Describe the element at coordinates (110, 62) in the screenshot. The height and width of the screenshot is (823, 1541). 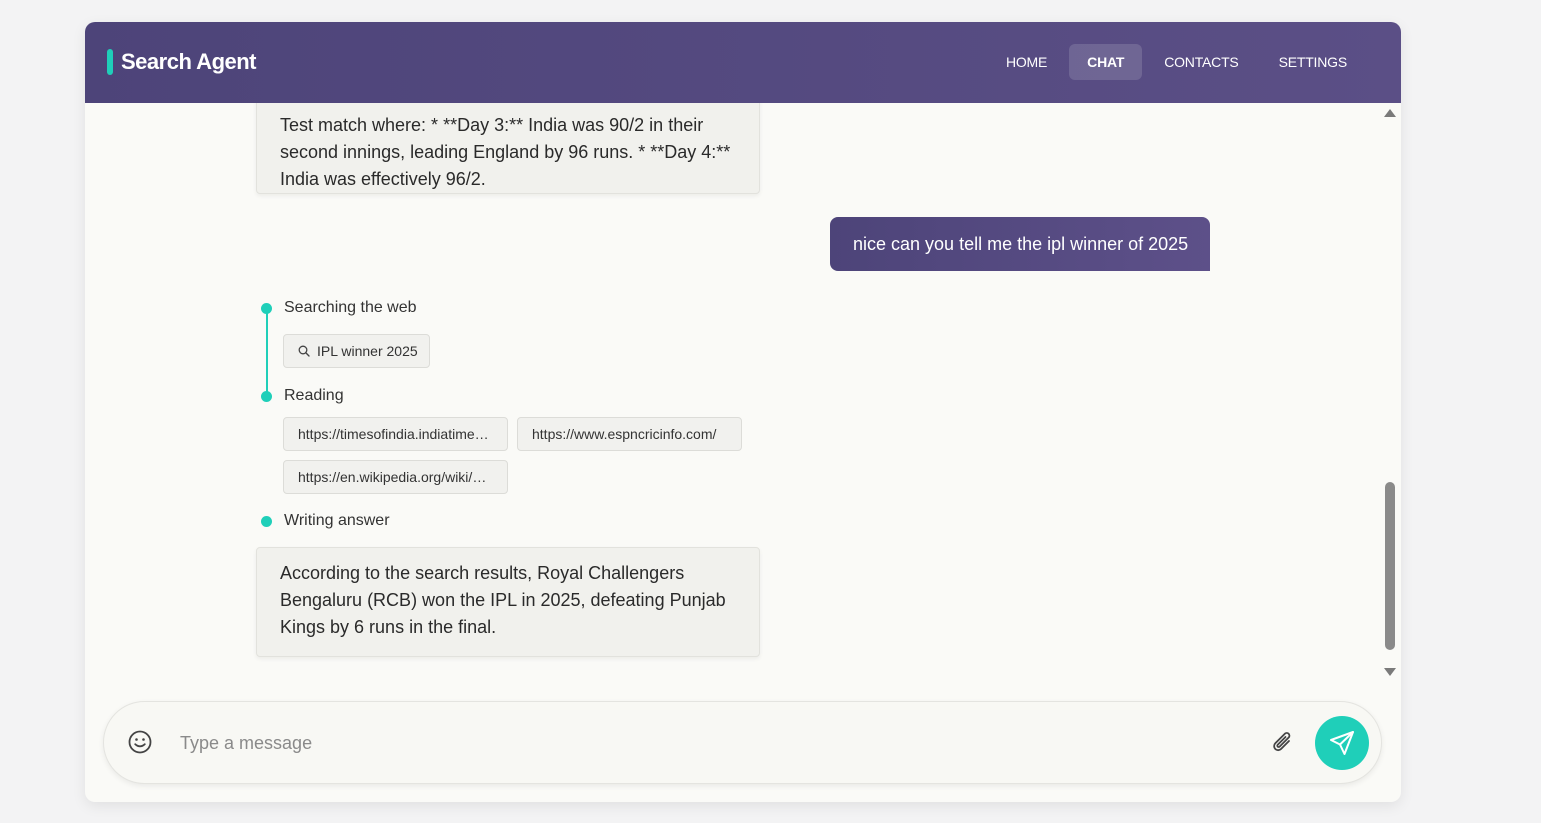
I see `brand-accent-bar` at that location.